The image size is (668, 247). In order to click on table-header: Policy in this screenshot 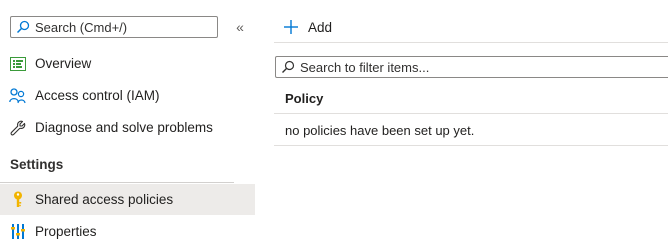, I will do `click(471, 98)`.